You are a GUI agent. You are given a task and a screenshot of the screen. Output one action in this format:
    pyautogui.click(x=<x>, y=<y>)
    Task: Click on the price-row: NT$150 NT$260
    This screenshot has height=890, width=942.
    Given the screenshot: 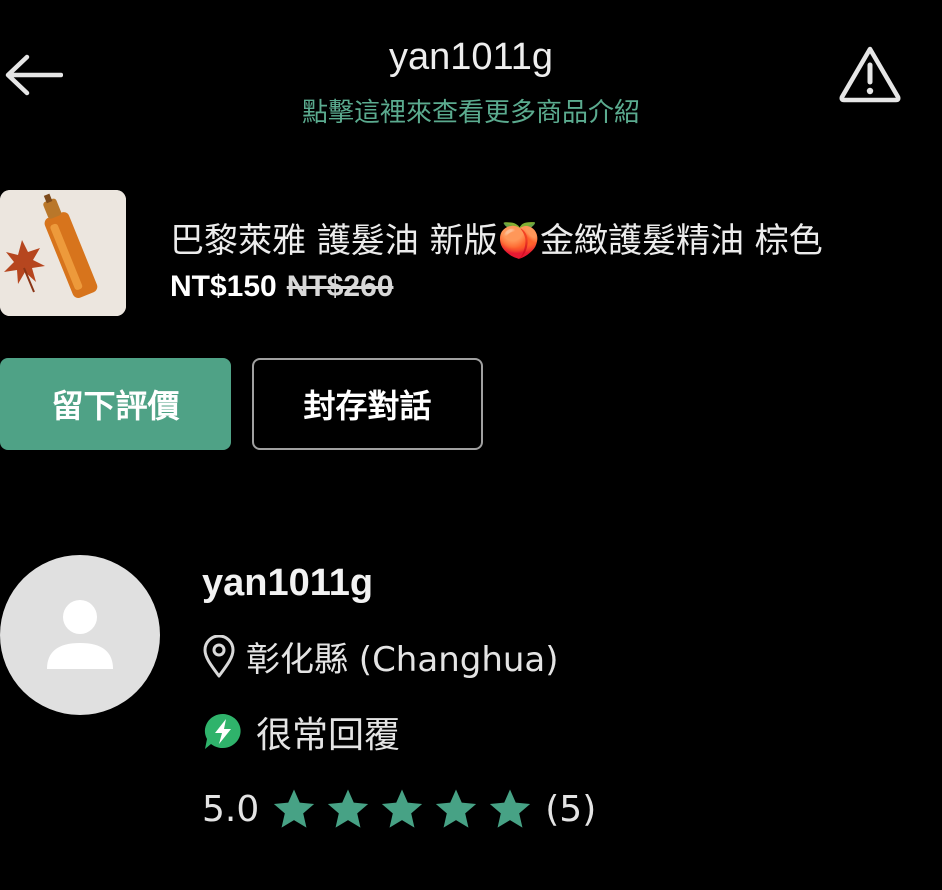 What is the action you would take?
    pyautogui.click(x=281, y=287)
    